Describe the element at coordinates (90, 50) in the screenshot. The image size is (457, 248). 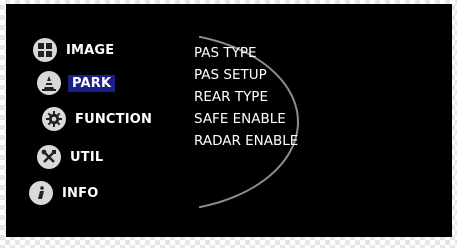
I see `menu-item-label: IMAGE` at that location.